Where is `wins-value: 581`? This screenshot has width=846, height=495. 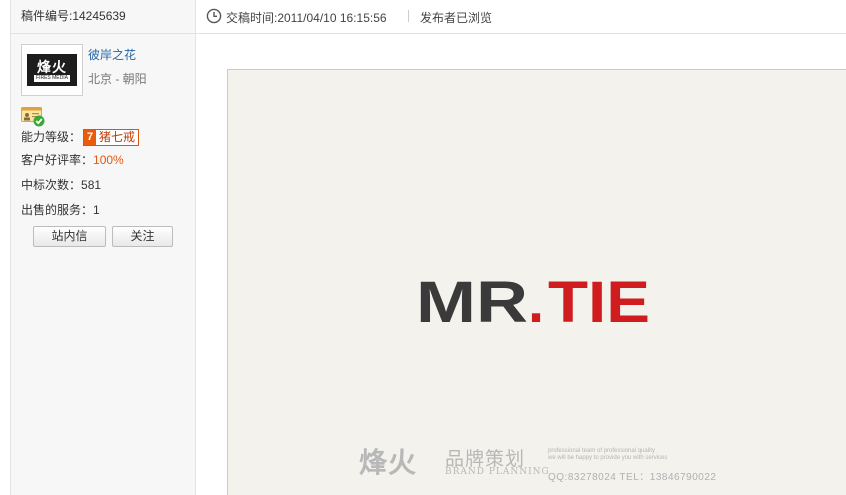 wins-value: 581 is located at coordinates (91, 185).